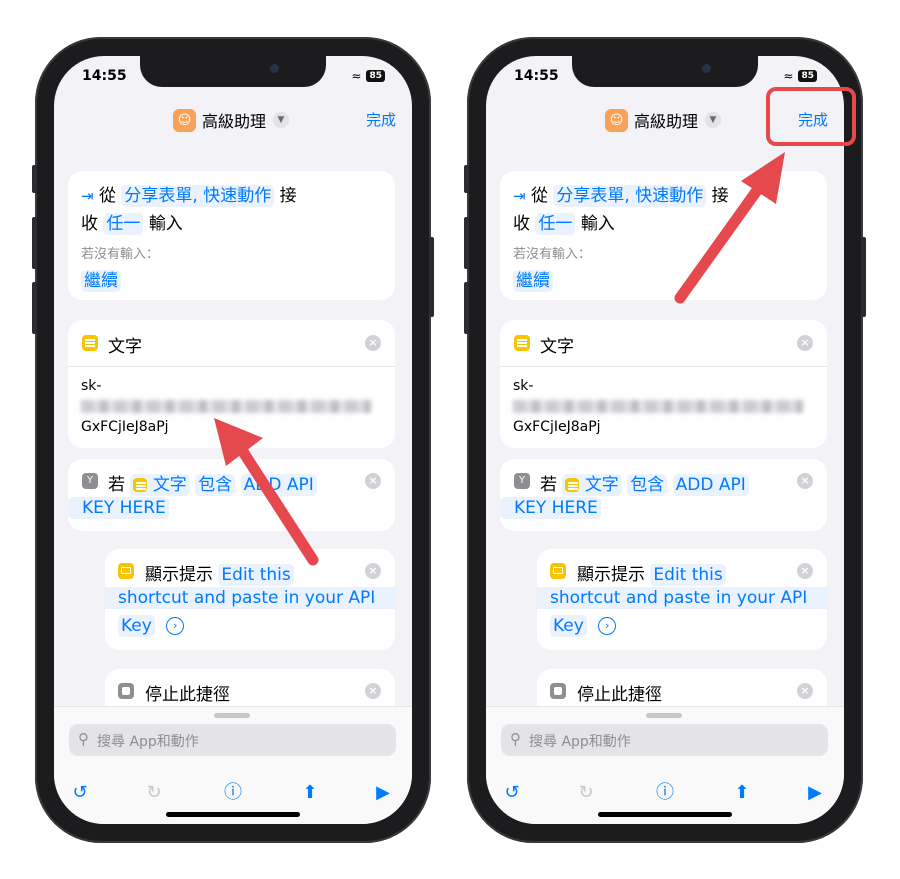 This screenshot has height=879, width=900. Describe the element at coordinates (266, 492) in the screenshot. I see `arrow-to-text-card` at that location.